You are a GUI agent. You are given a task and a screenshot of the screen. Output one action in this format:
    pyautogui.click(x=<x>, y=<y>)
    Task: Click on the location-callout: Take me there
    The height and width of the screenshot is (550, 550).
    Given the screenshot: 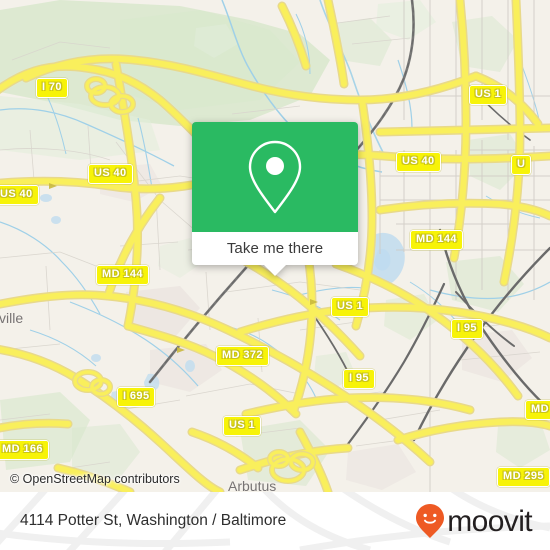 What is the action you would take?
    pyautogui.click(x=275, y=199)
    